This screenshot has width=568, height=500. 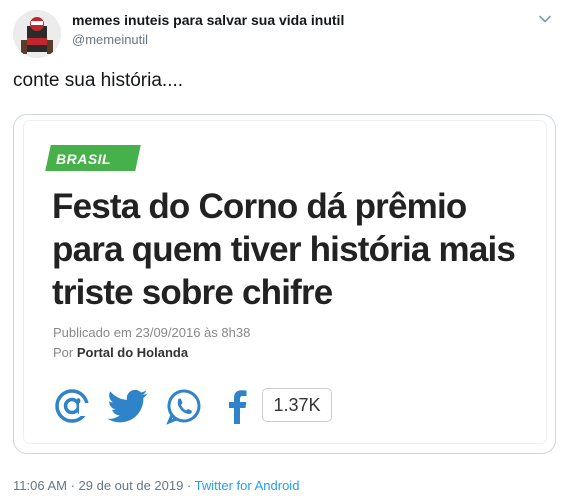 I want to click on facebook-icon, so click(x=238, y=406).